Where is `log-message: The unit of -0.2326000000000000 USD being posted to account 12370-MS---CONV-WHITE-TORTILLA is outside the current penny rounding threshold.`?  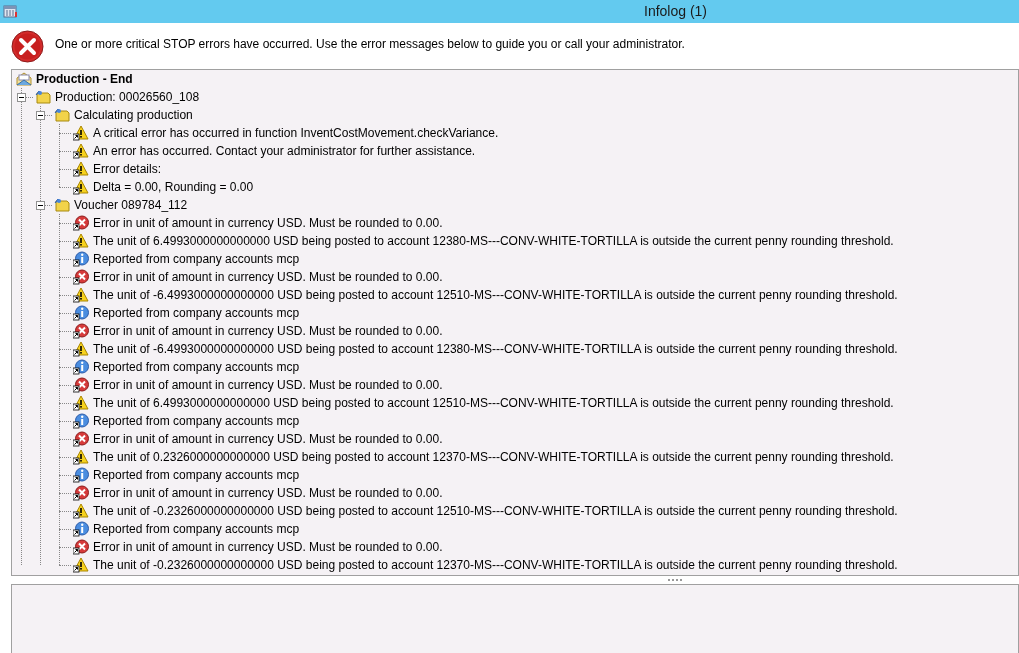
log-message: The unit of -0.2326000000000000 USD being posted to account 12370-MS---CONV-WHITE-TORTILLA is outside the current penny rounding threshold. is located at coordinates (495, 565).